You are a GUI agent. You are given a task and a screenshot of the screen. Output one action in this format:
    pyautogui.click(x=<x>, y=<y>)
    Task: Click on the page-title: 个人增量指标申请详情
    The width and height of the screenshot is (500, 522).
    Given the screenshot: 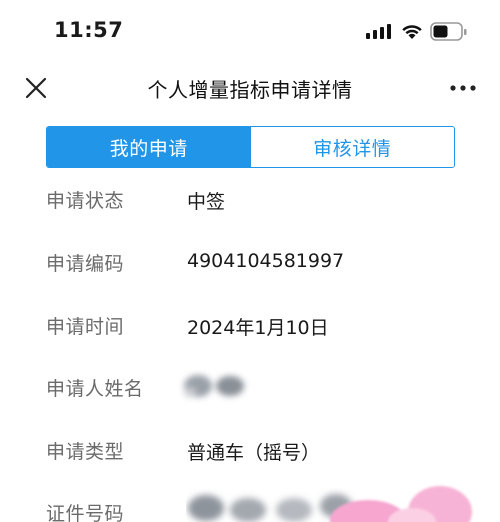 What is the action you would take?
    pyautogui.click(x=250, y=90)
    